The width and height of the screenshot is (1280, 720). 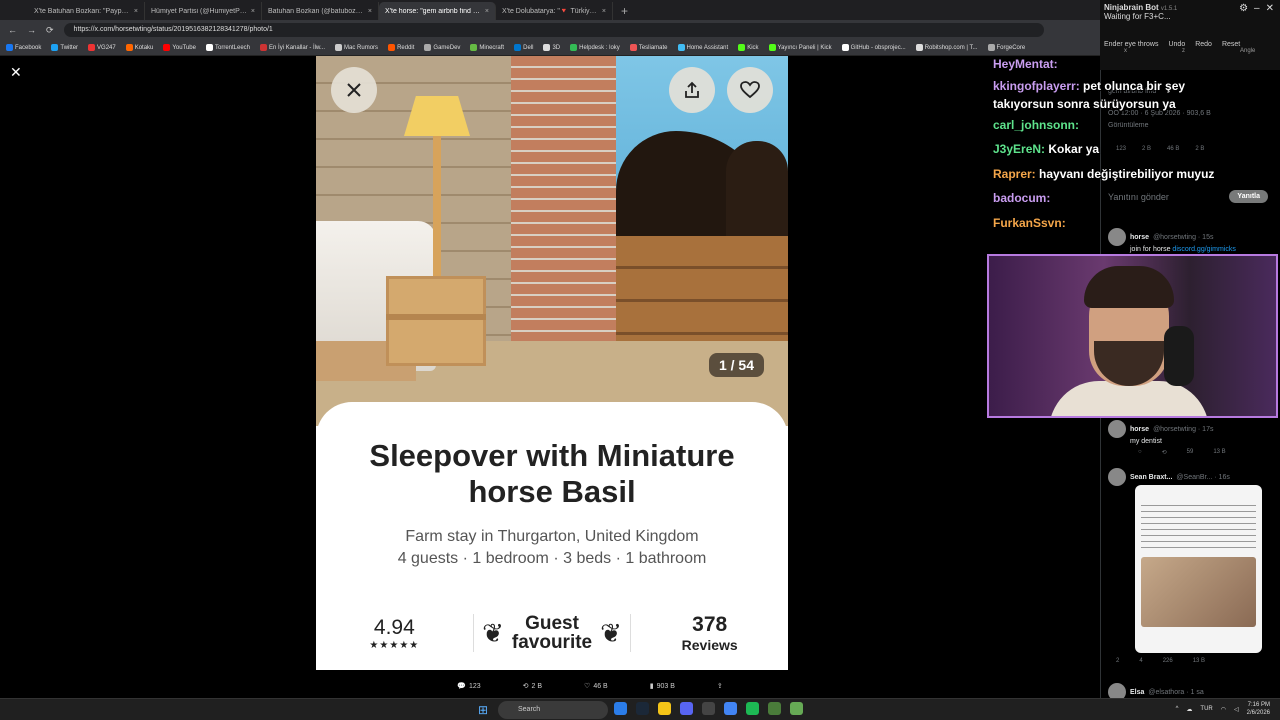 What do you see at coordinates (554, 11) in the screenshot?
I see `browser-tab: X'te Dolubatarya: "🔻 Türkiye'de ı ×` at bounding box center [554, 11].